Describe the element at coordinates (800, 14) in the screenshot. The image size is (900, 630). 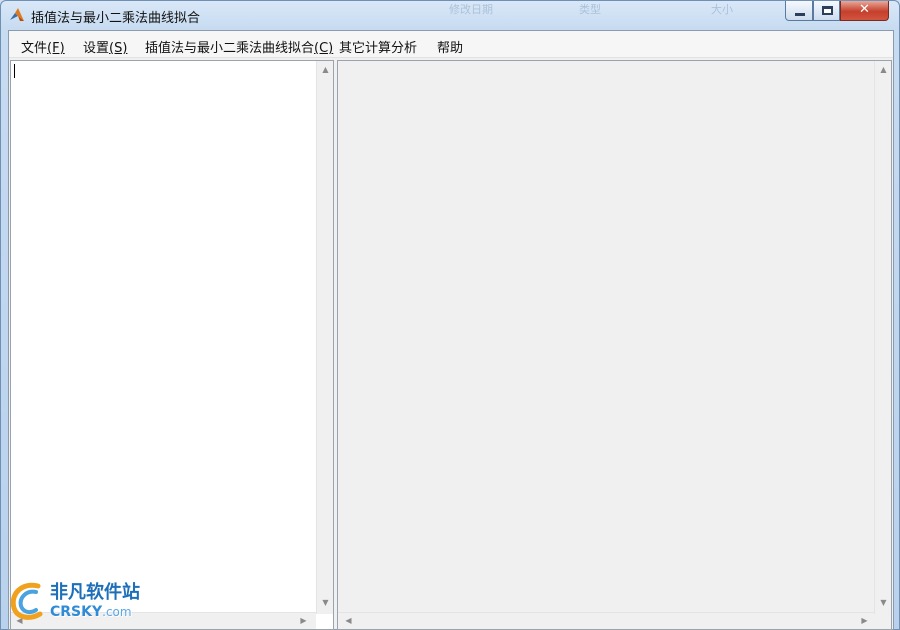
I see `minimize-icon` at that location.